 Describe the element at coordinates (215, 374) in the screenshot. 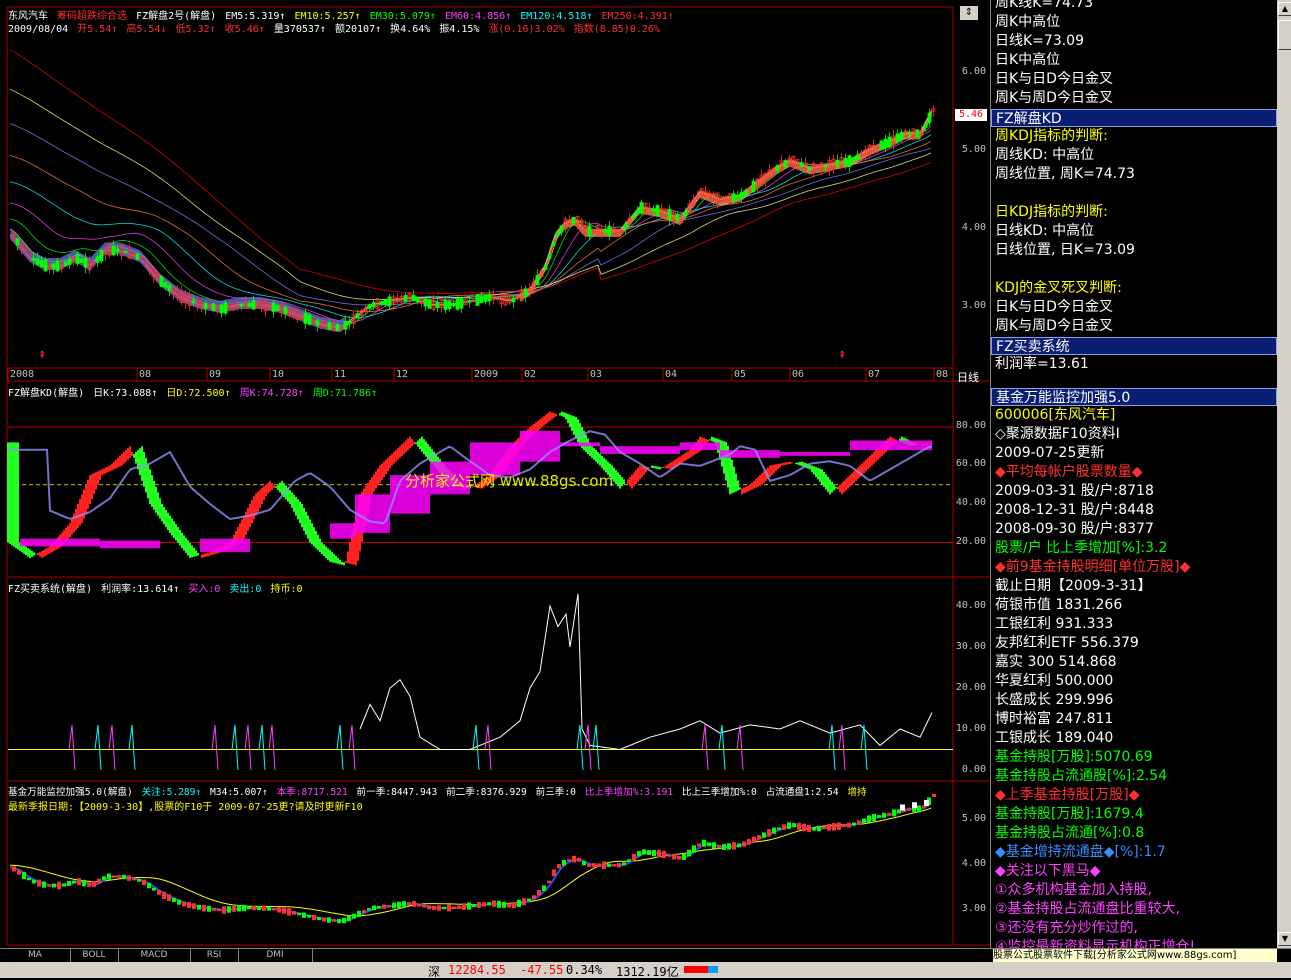

I see `x-label: 09` at that location.